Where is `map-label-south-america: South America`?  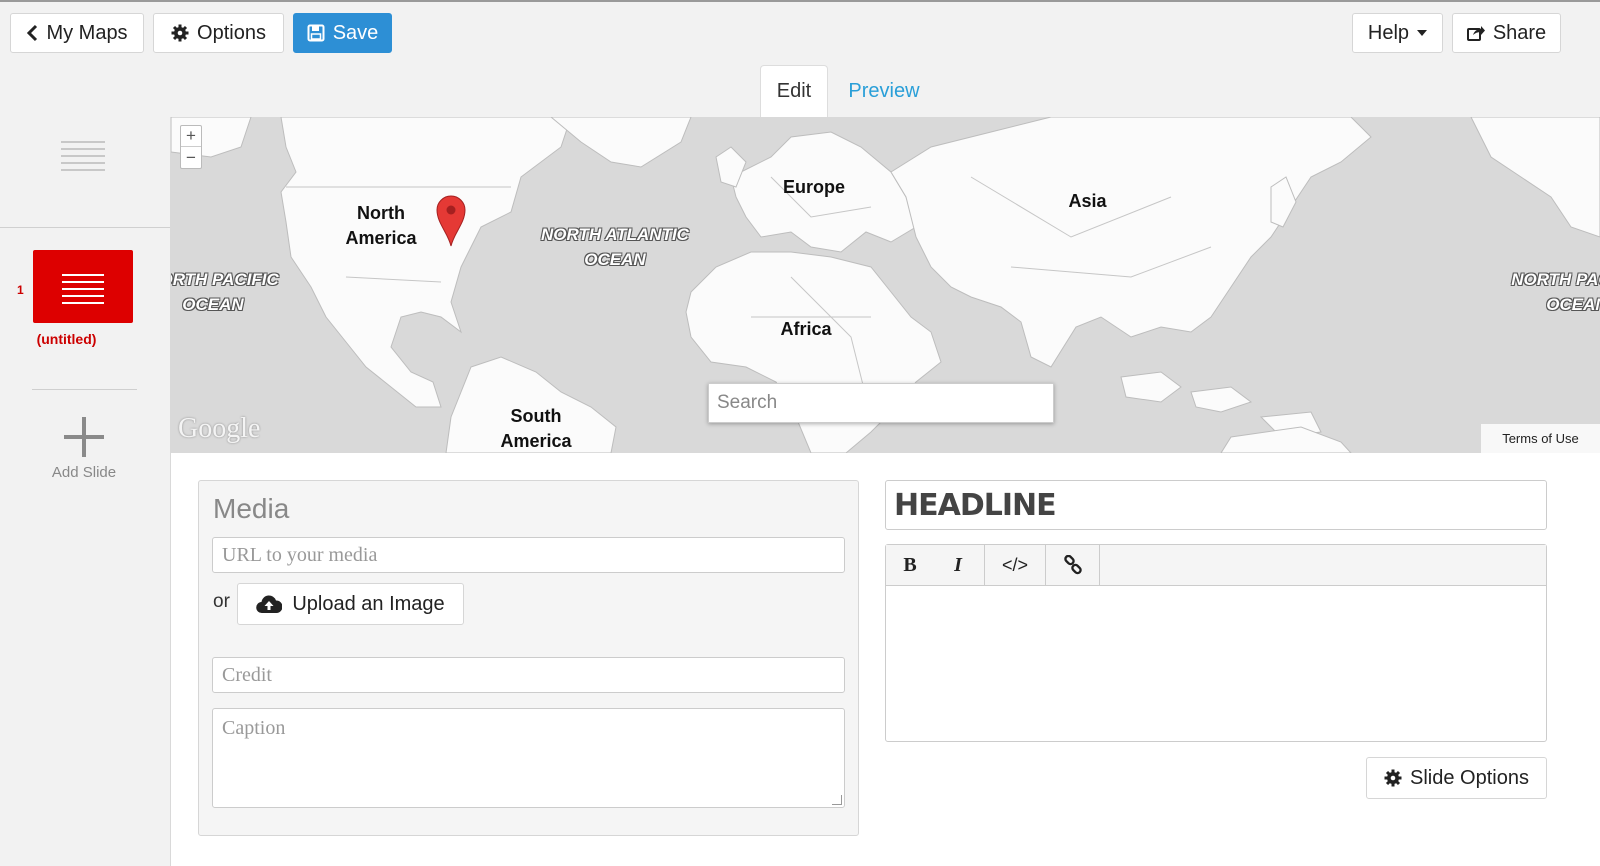
map-label-south-america: South America is located at coordinates (536, 428).